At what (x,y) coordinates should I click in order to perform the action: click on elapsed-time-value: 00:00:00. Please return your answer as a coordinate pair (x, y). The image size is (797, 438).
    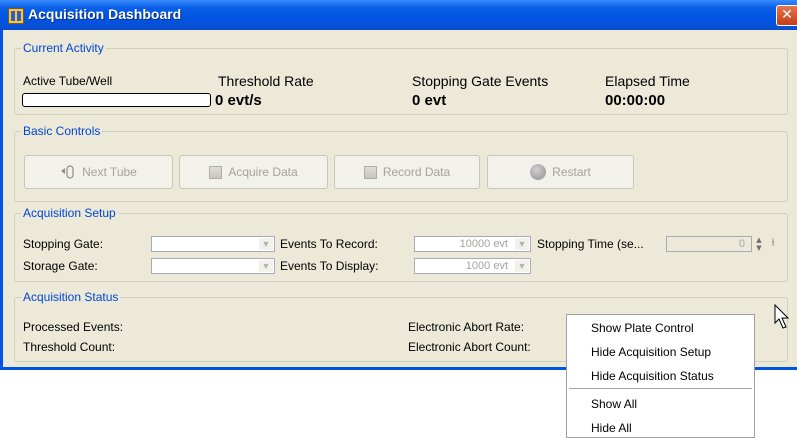
    Looking at the image, I should click on (635, 100).